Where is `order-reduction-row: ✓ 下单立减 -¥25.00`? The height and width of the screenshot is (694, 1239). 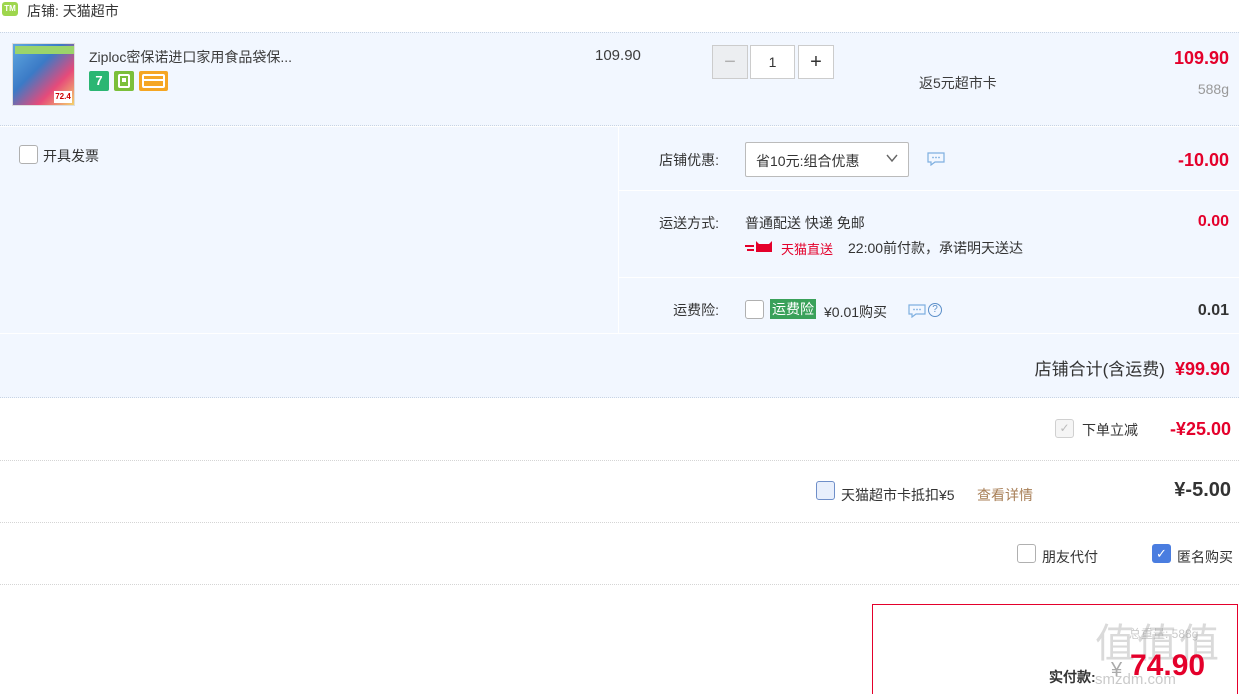
order-reduction-row: ✓ 下单立减 -¥25.00 is located at coordinates (619, 430).